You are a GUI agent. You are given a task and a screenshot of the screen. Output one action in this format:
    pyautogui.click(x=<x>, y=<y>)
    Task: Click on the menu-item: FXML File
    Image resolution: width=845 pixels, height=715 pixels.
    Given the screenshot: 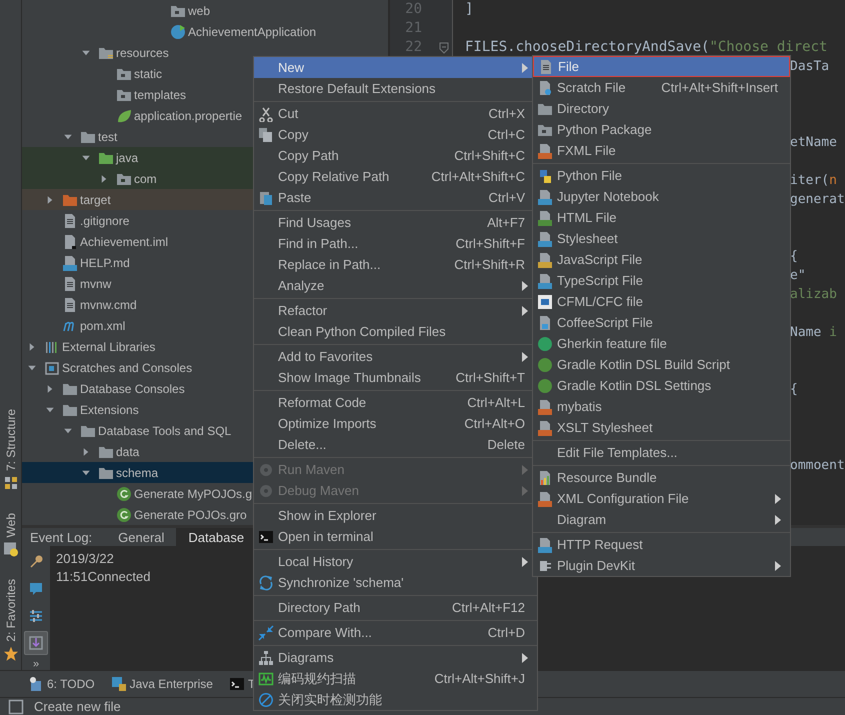 What is the action you would take?
    pyautogui.click(x=661, y=150)
    